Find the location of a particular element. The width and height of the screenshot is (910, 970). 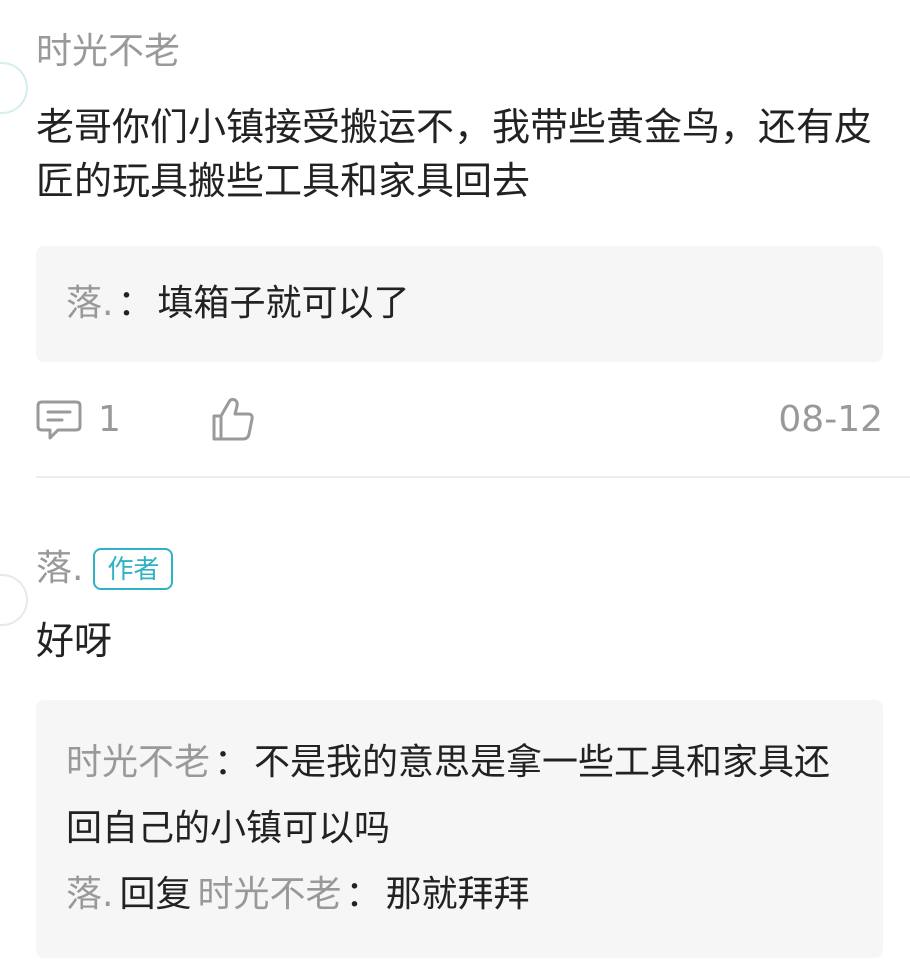

reply-word: 回复 is located at coordinates (155, 894).